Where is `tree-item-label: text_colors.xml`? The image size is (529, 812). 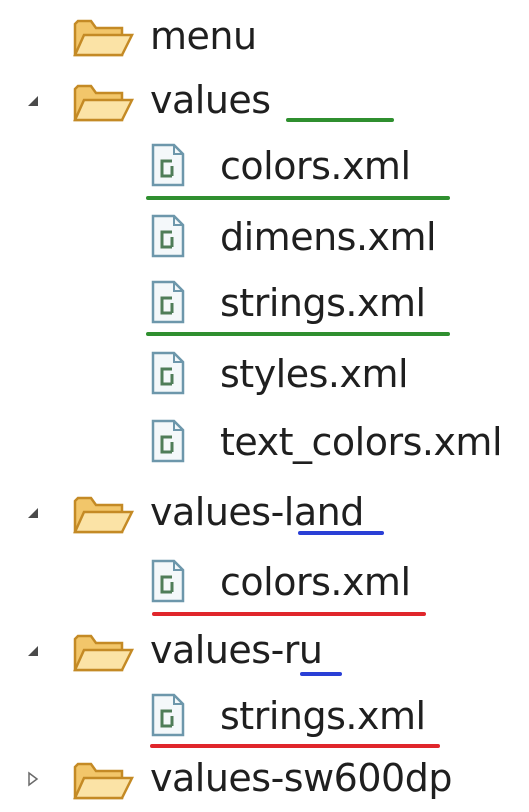 tree-item-label: text_colors.xml is located at coordinates (361, 442).